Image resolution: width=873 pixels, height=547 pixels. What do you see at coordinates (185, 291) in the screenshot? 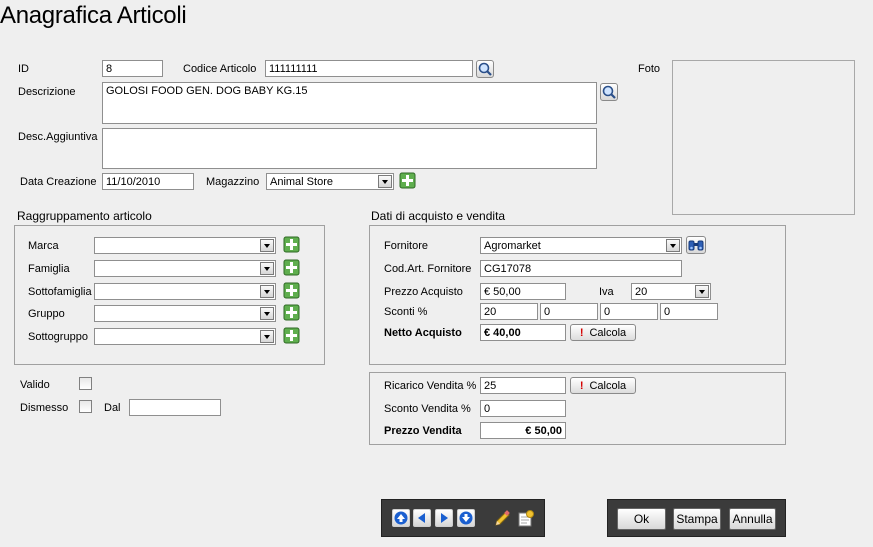
I see `sottofamiglia-select` at bounding box center [185, 291].